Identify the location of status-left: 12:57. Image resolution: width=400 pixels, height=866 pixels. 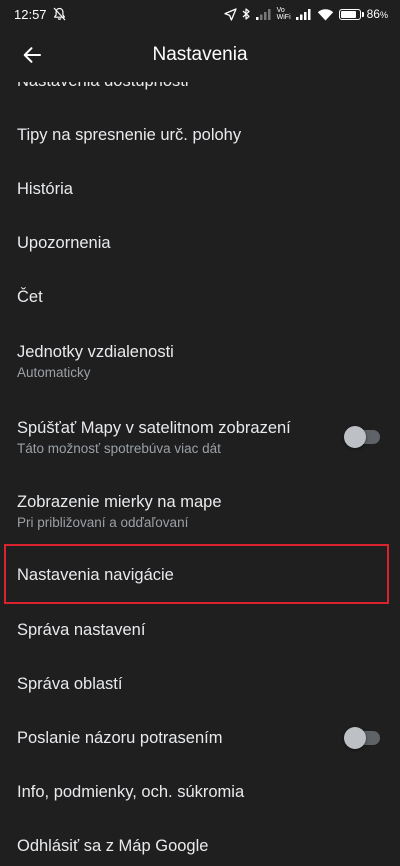
(40, 14).